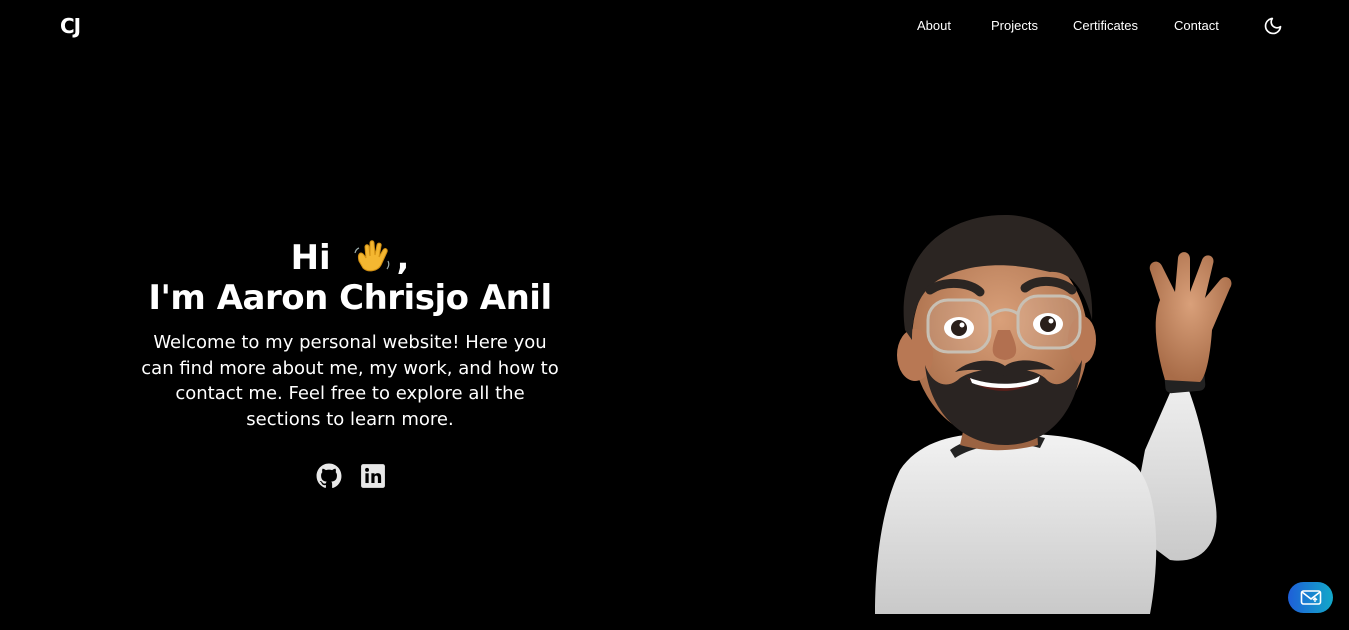 The image size is (1349, 630). I want to click on moon-icon, so click(1273, 26).